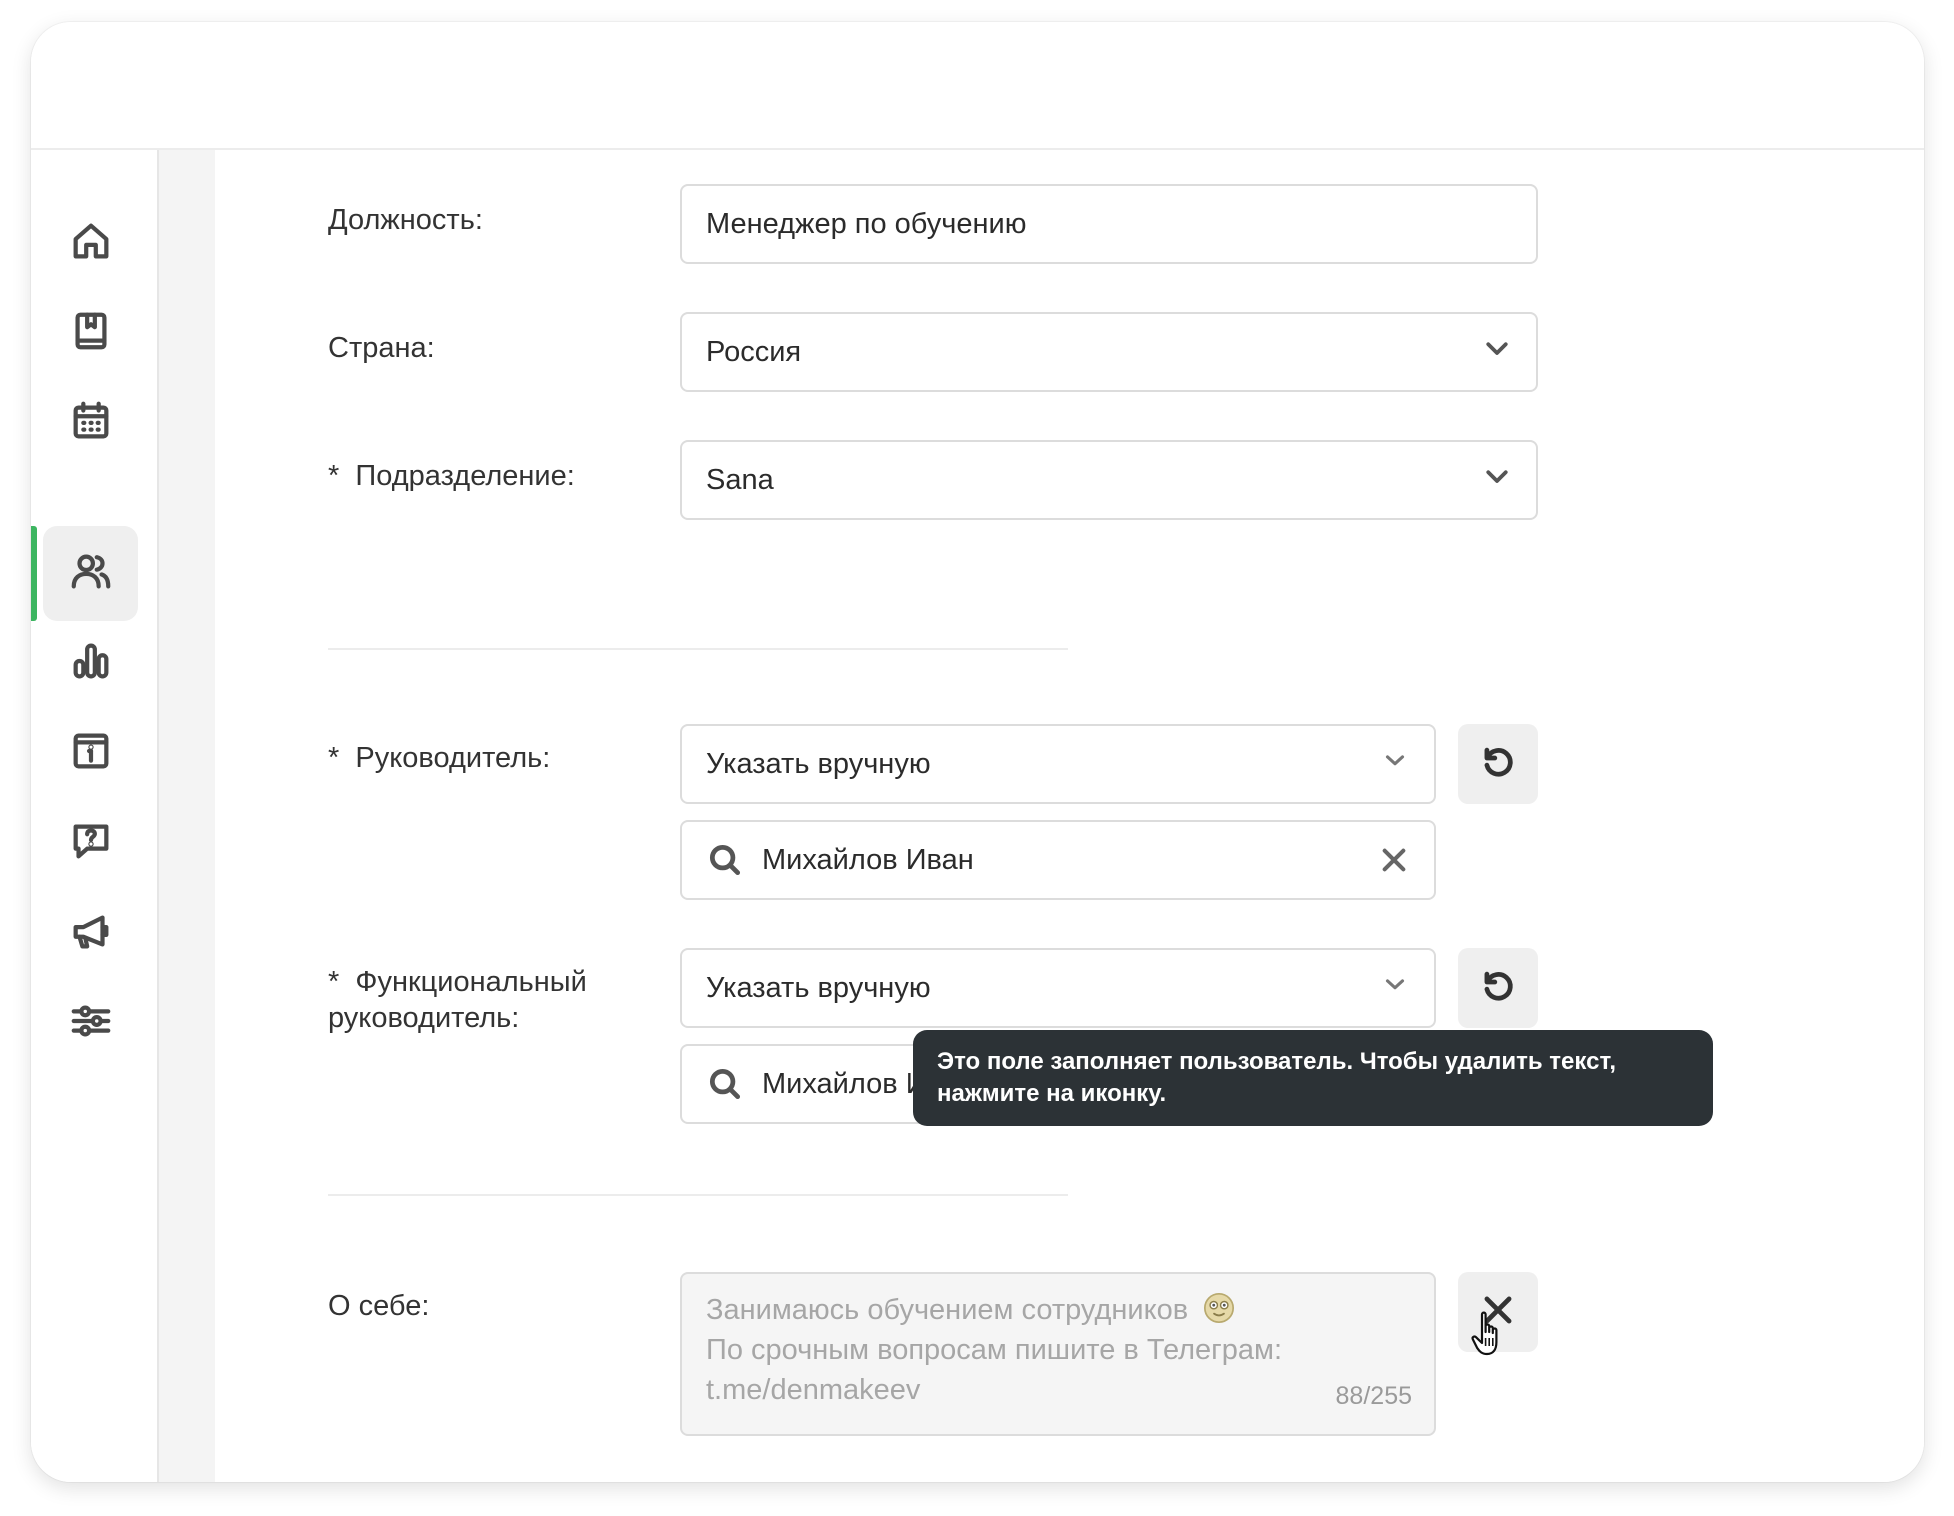 The width and height of the screenshot is (1954, 1516). I want to click on functional-manager-label: * Функциональный руководитель:, so click(457, 1000).